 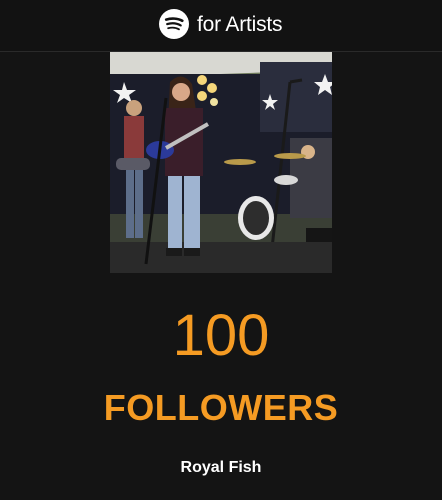 What do you see at coordinates (174, 24) in the screenshot?
I see `spotify-logo-icon` at bounding box center [174, 24].